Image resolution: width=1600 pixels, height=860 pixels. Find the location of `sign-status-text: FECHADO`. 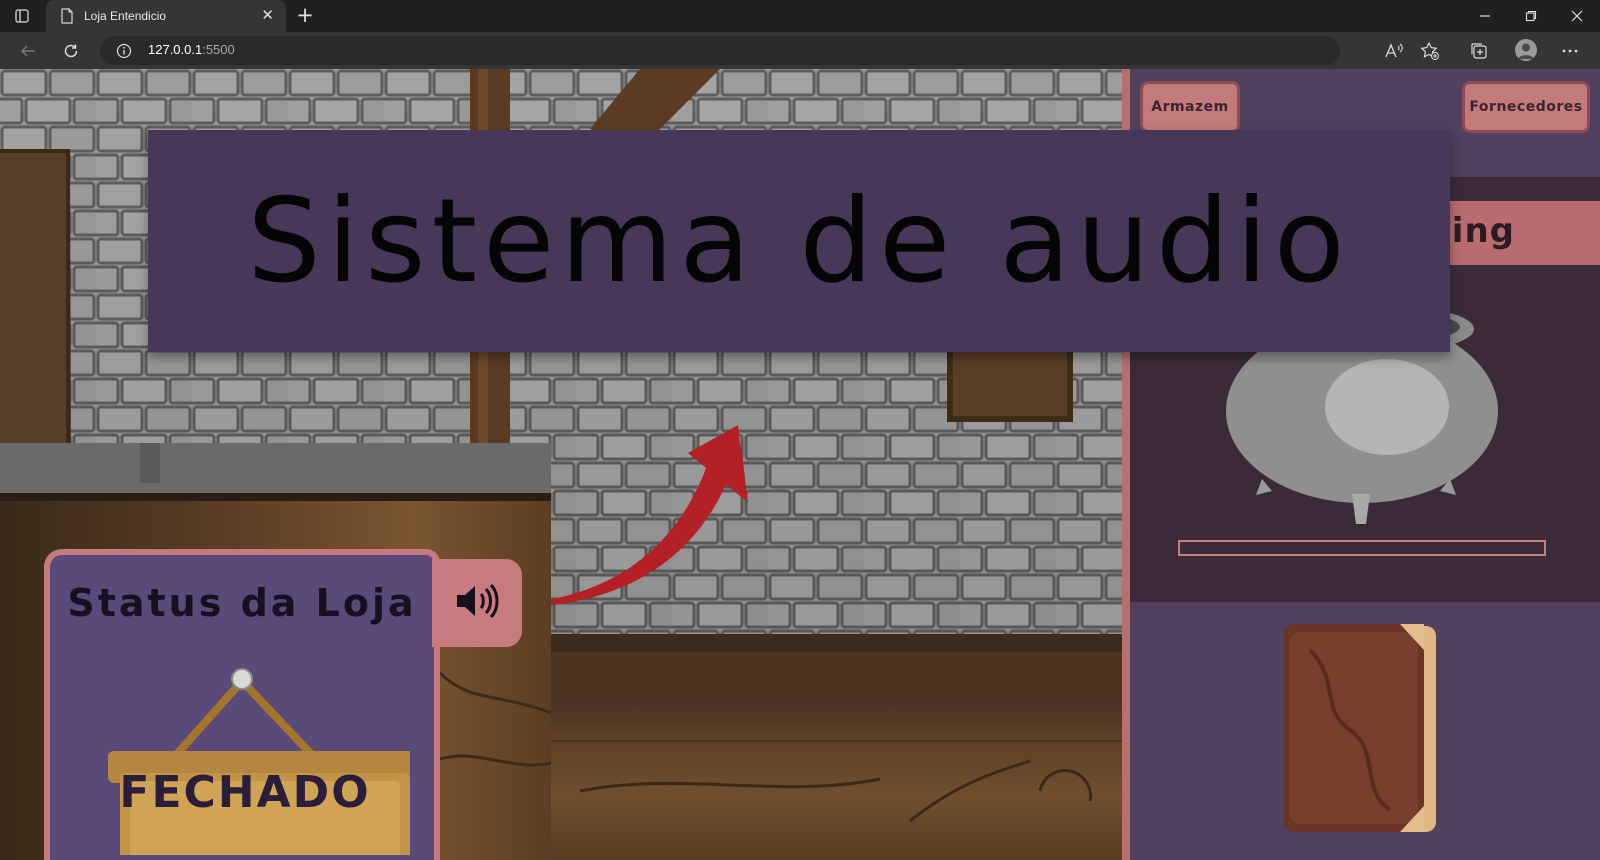

sign-status-text: FECHADO is located at coordinates (245, 792).